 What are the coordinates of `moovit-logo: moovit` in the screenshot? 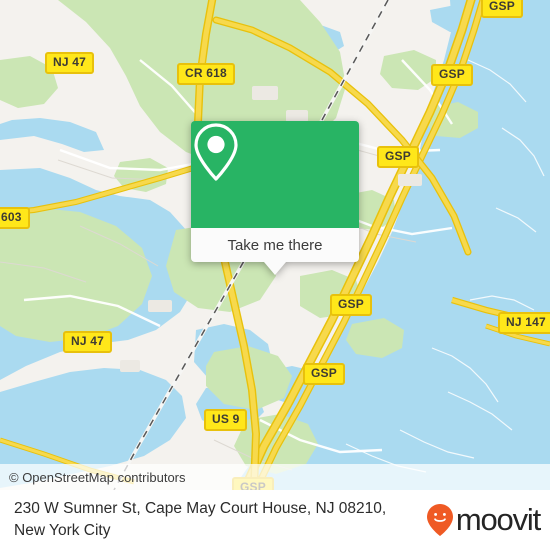 It's located at (483, 519).